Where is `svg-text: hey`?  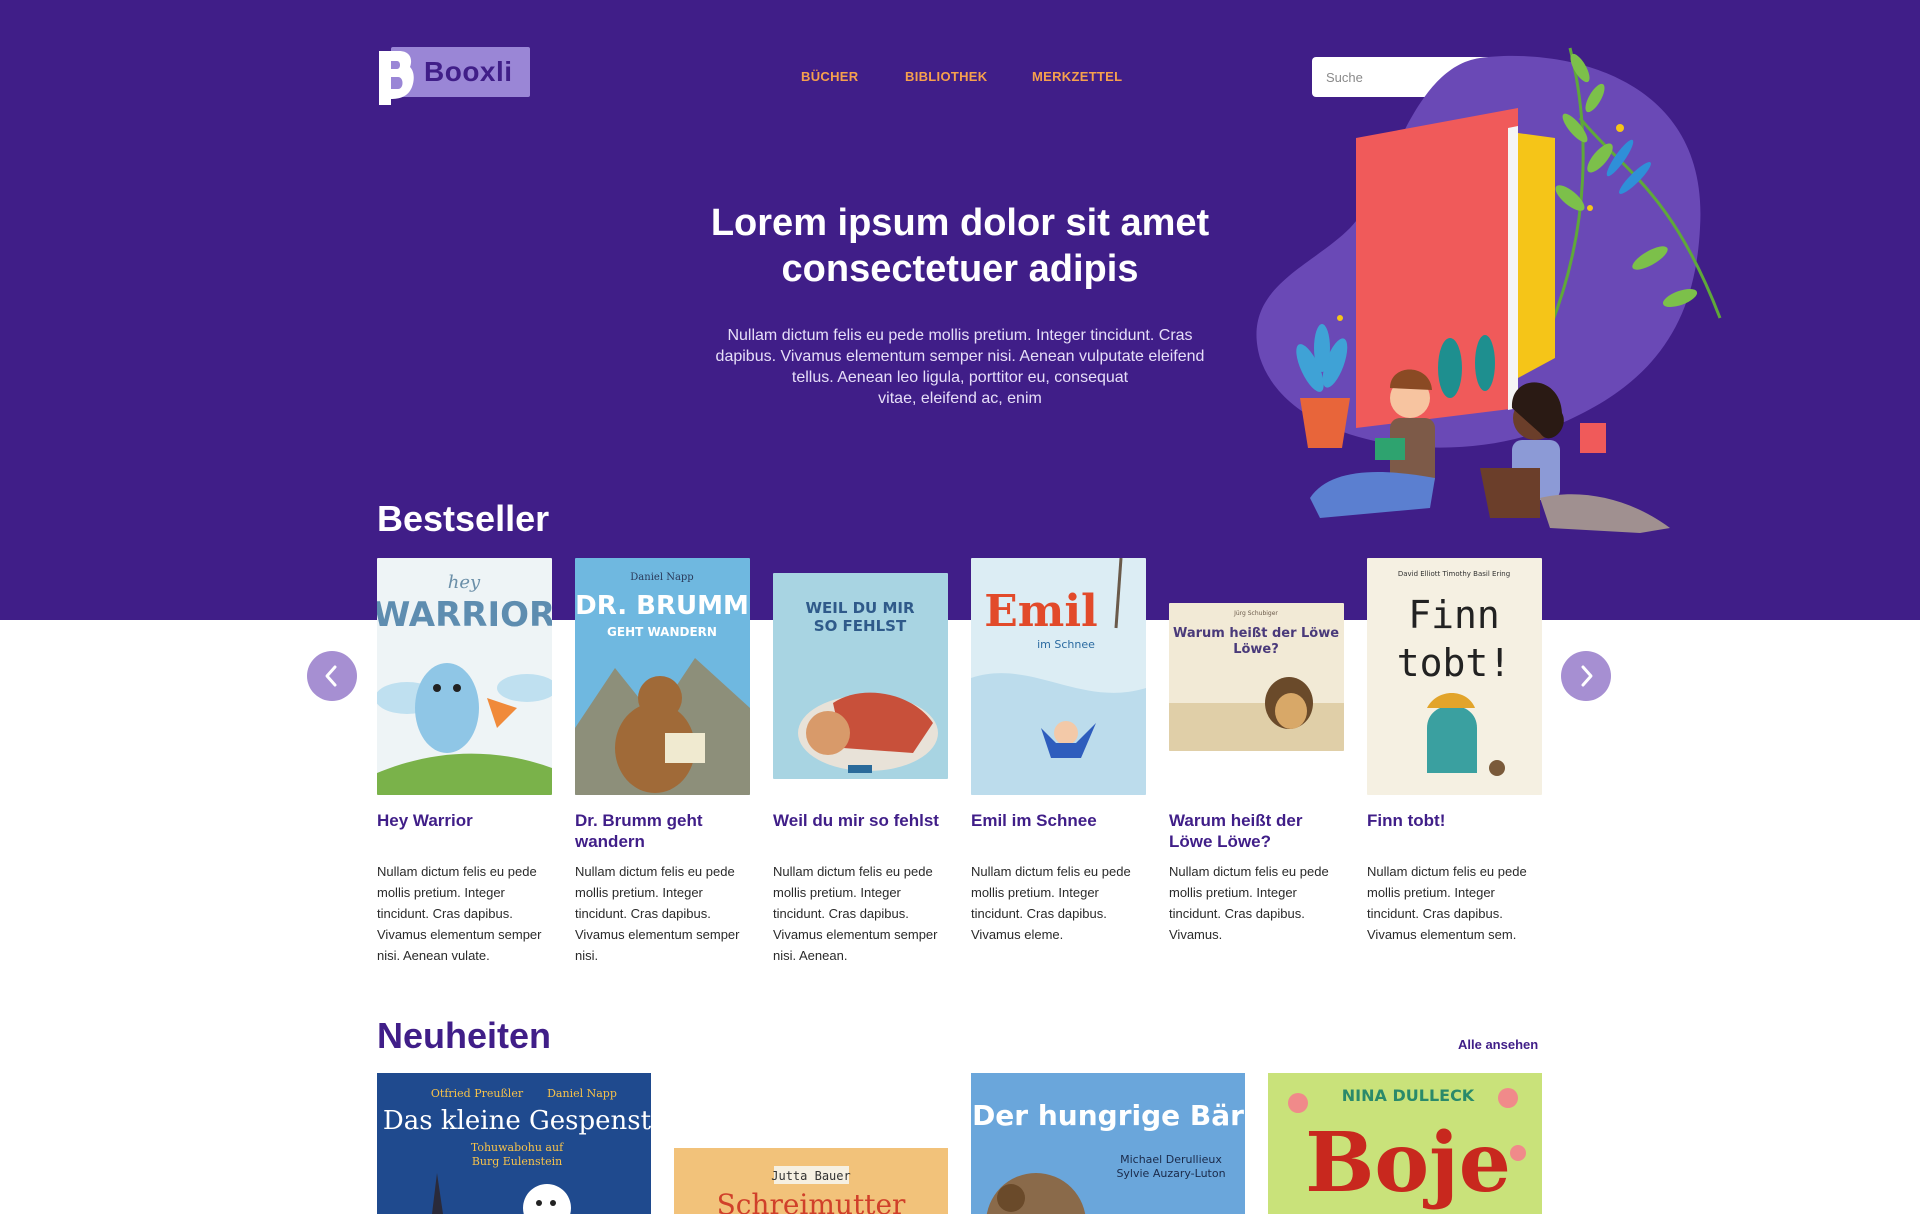 svg-text: hey is located at coordinates (464, 582).